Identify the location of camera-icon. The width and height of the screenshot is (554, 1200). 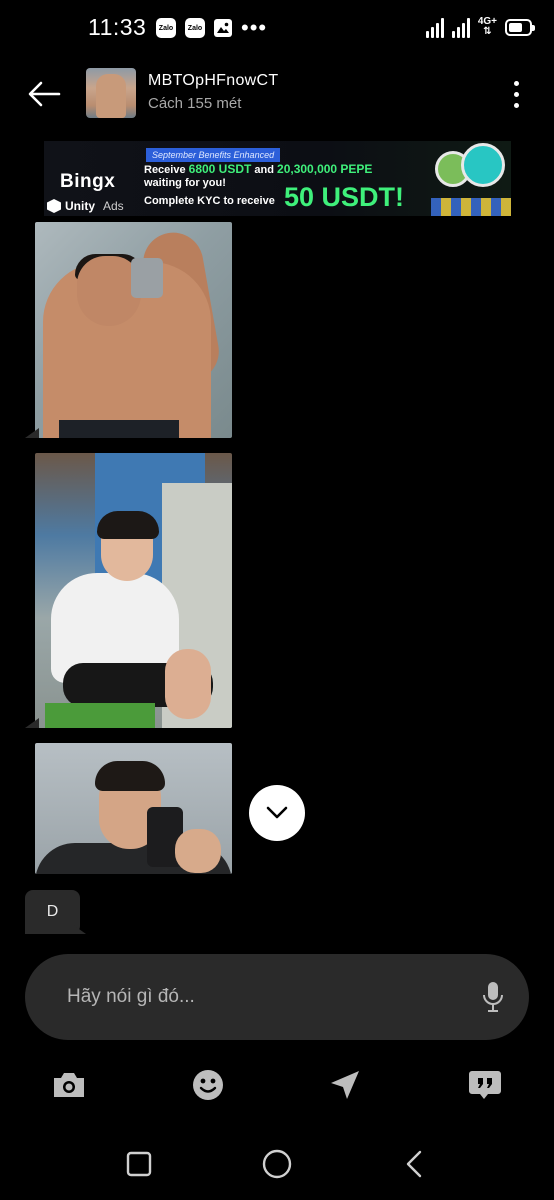
(69, 1085).